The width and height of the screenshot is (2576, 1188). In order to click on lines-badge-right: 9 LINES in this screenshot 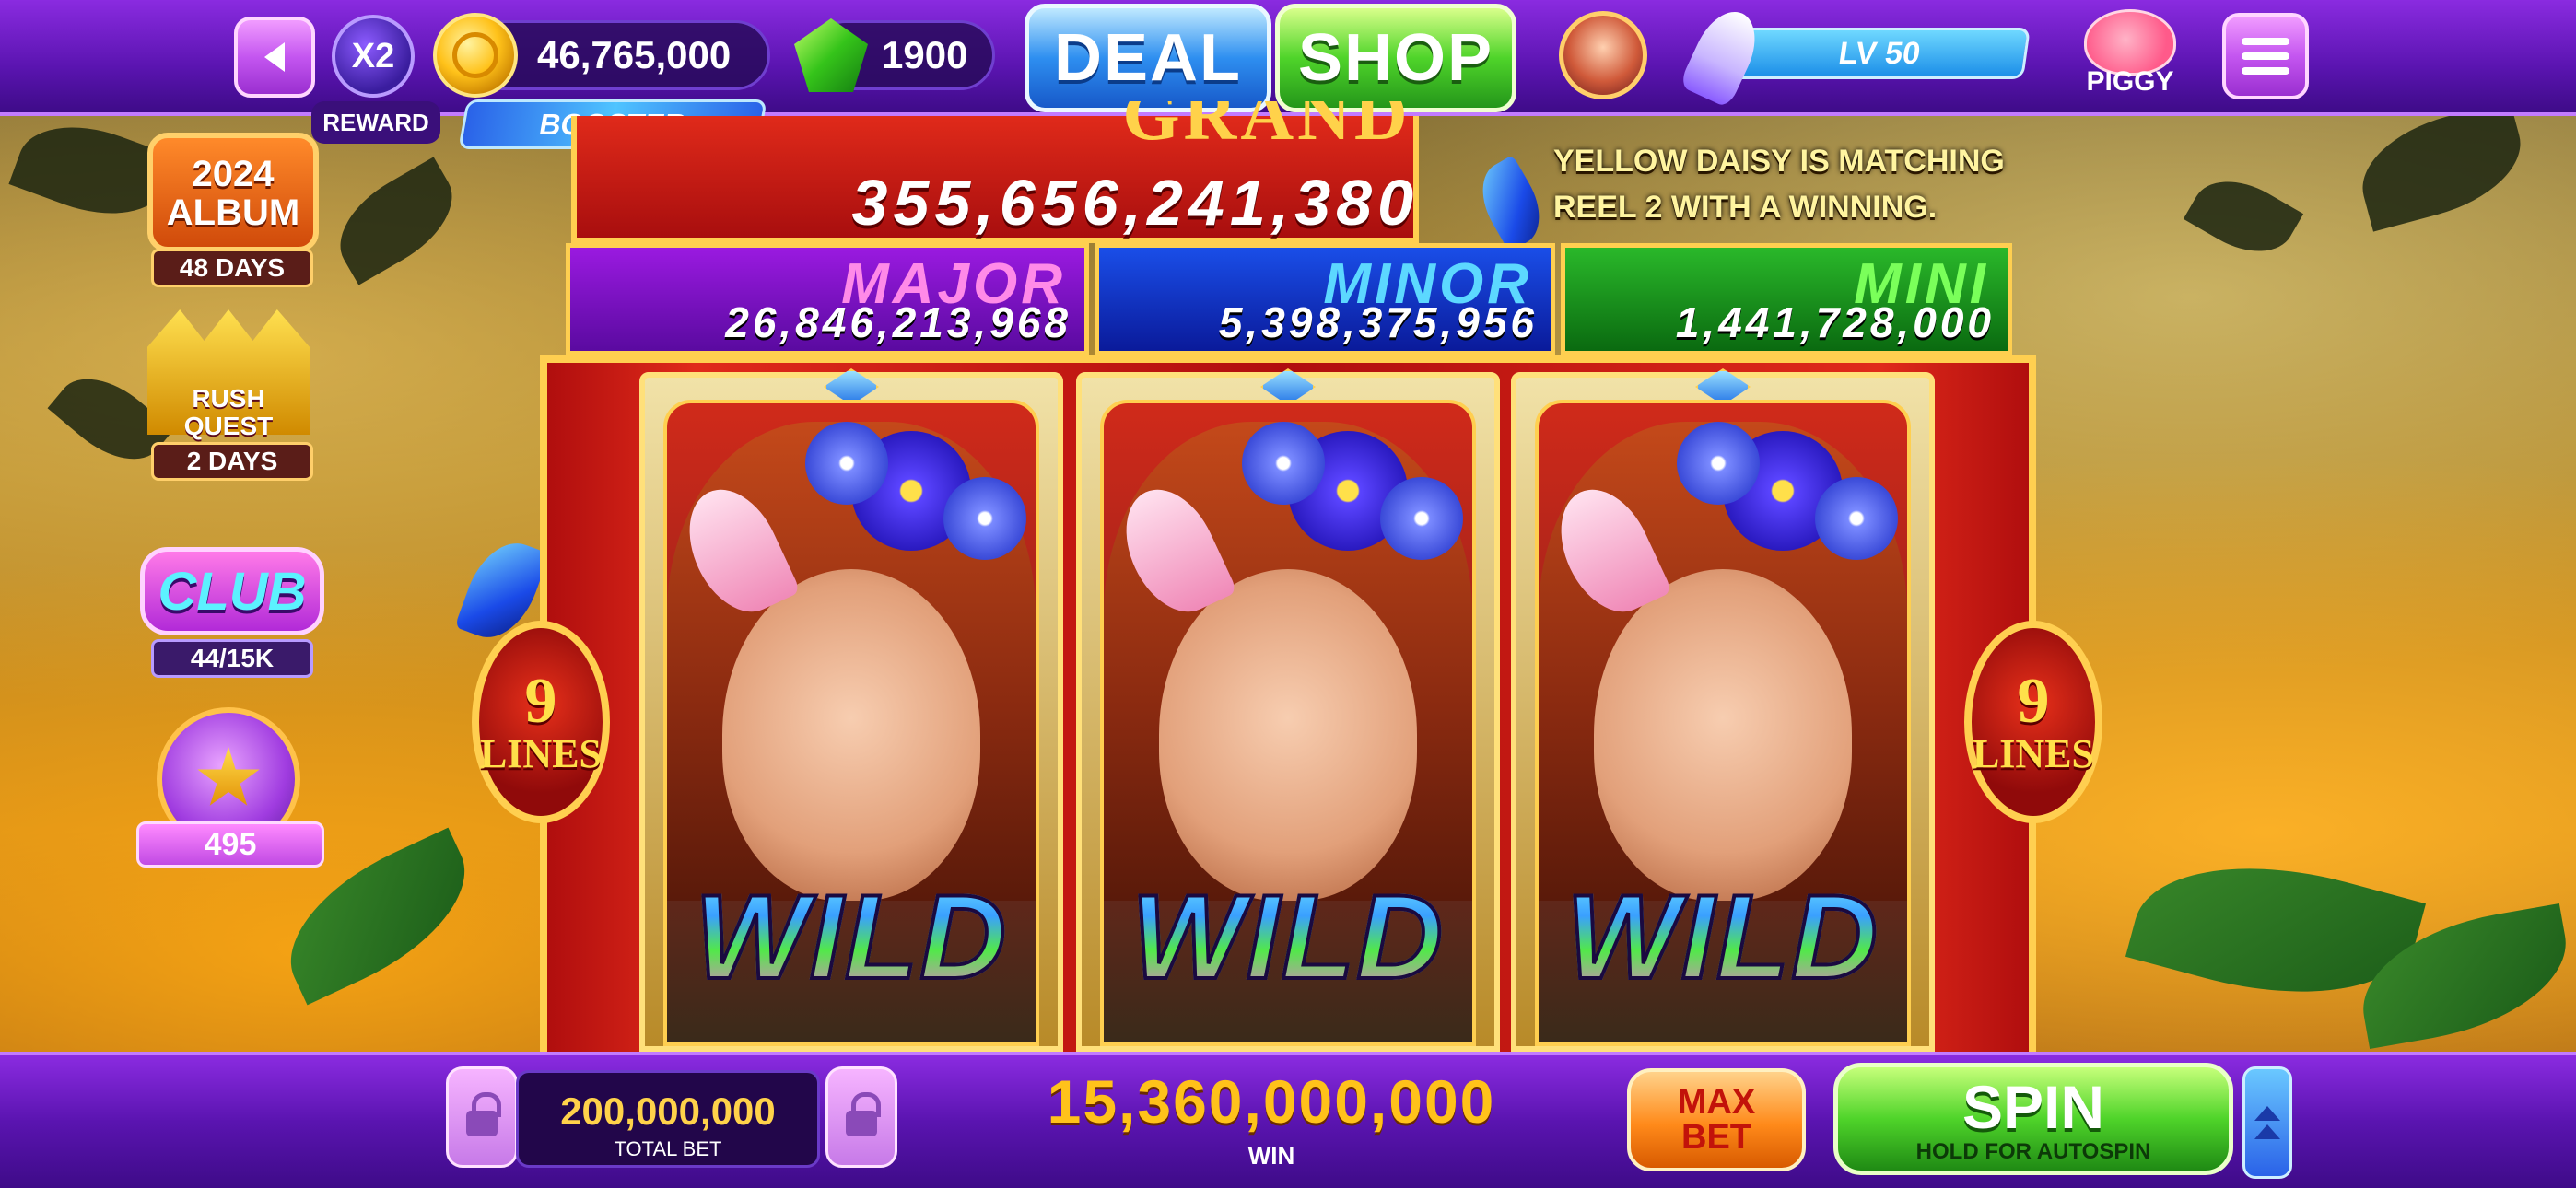, I will do `click(2033, 722)`.